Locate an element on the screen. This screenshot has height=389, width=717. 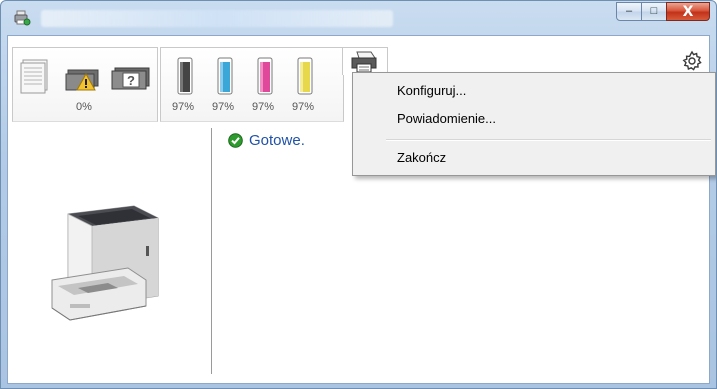
minimize-button: – is located at coordinates (629, 11).